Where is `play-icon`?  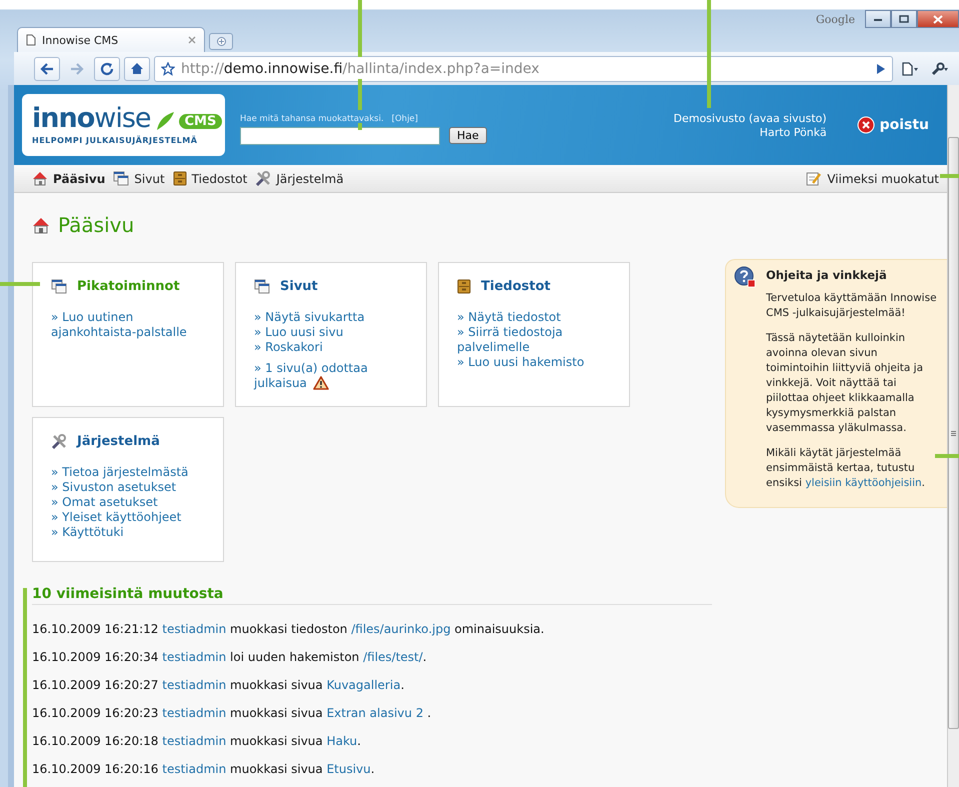
play-icon is located at coordinates (881, 68).